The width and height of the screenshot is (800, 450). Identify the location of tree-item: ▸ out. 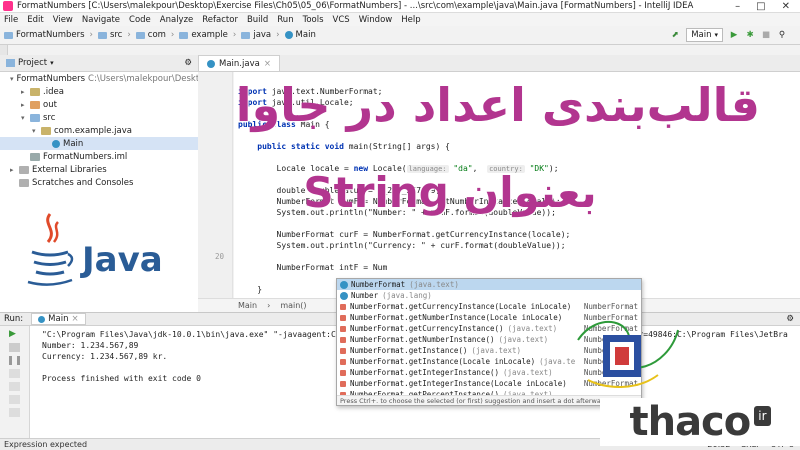
(99, 104).